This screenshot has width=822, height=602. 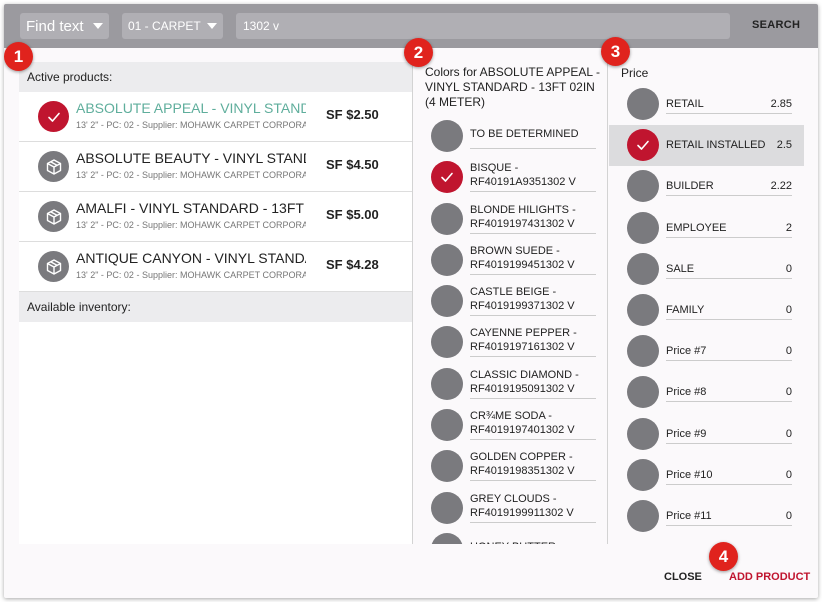 I want to click on price-row: RETAIL 2.85, so click(x=706, y=104).